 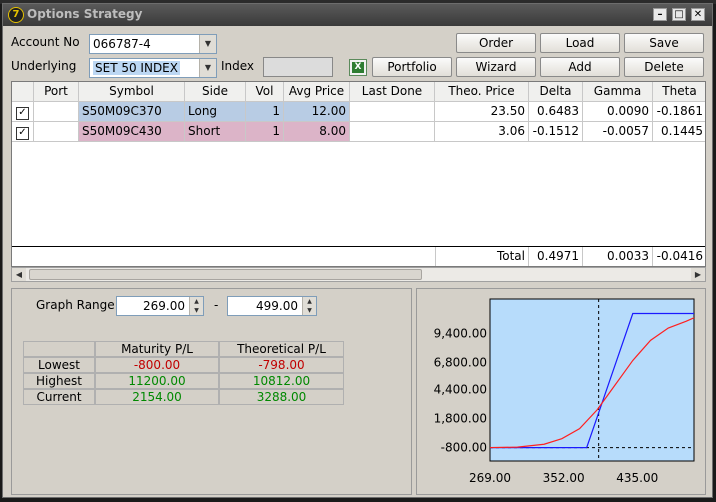 What do you see at coordinates (637, 478) in the screenshot?
I see `x-tick-label: 435.00` at bounding box center [637, 478].